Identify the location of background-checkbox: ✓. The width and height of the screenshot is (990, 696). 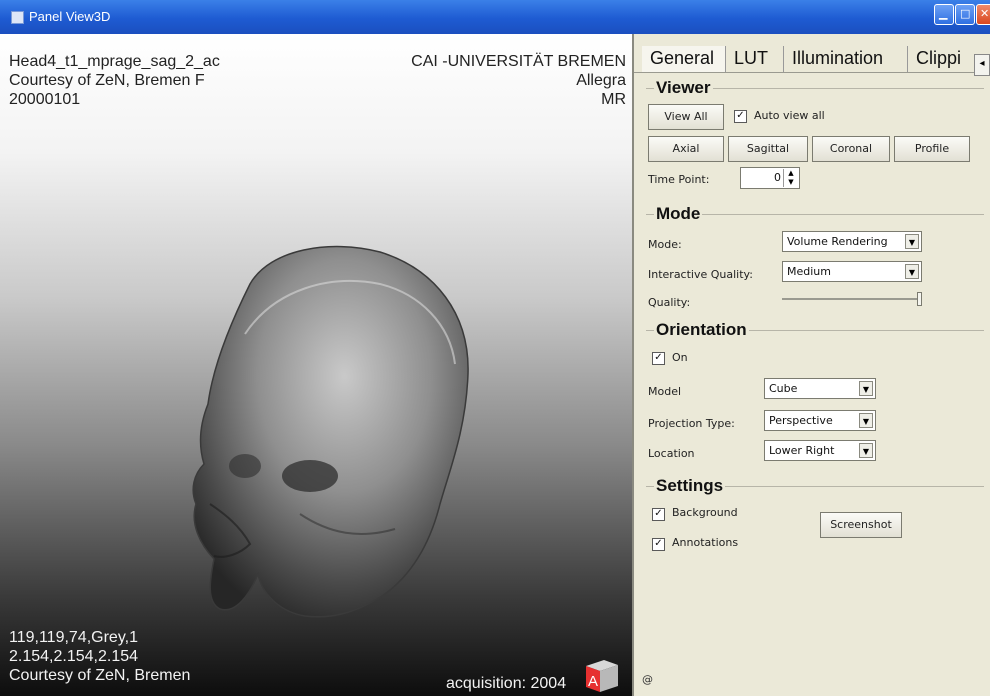
(658, 514).